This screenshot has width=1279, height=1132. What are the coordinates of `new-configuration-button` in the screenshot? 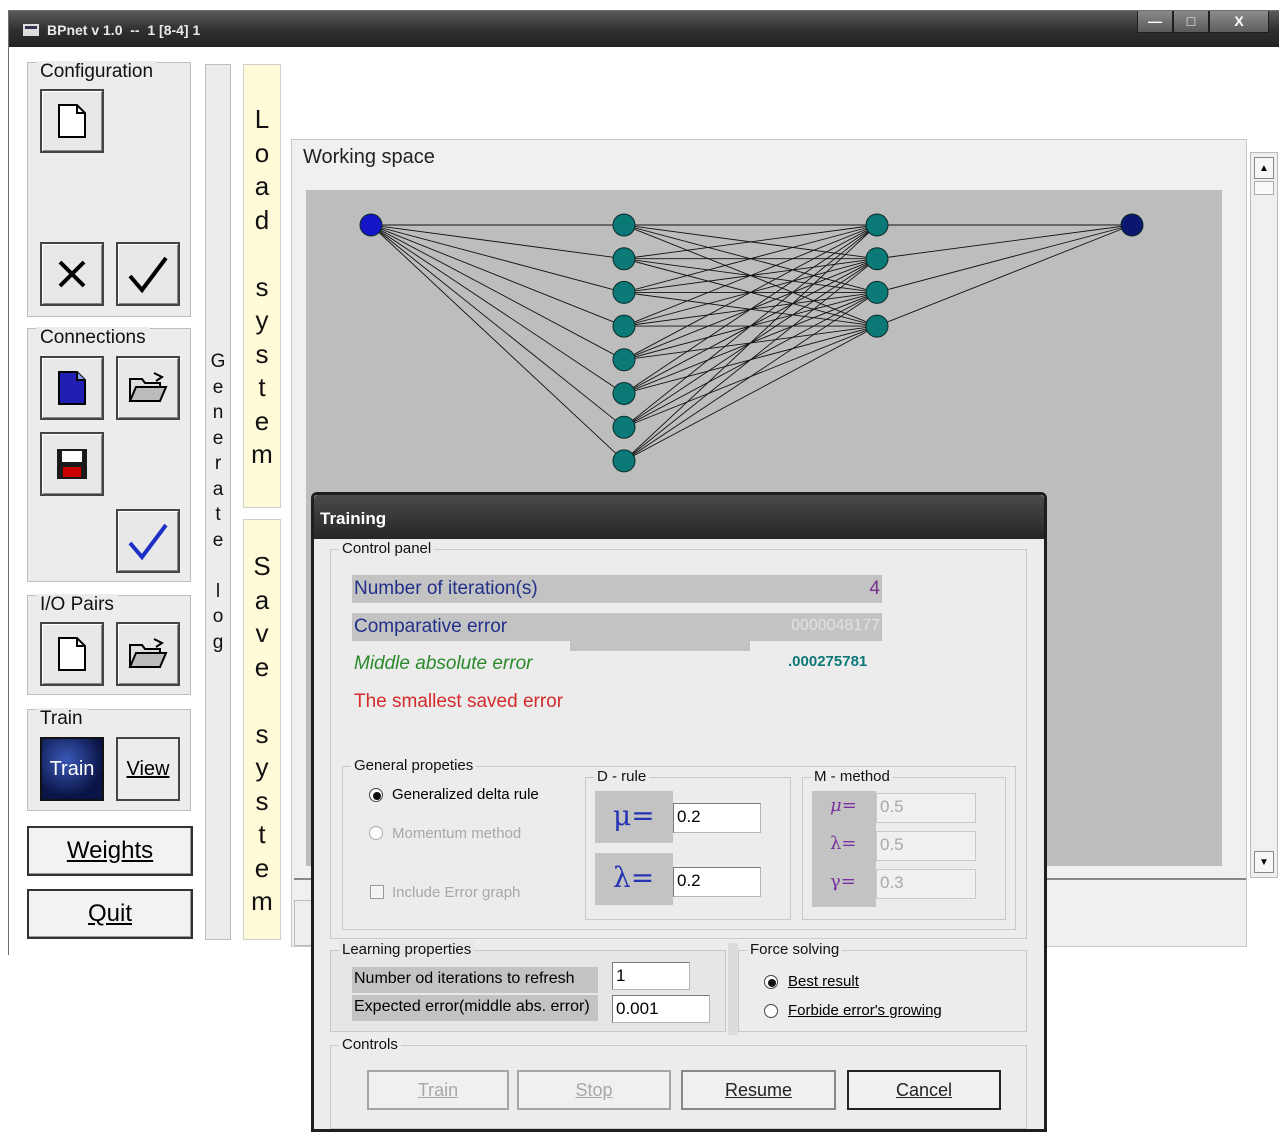 It's located at (72, 121).